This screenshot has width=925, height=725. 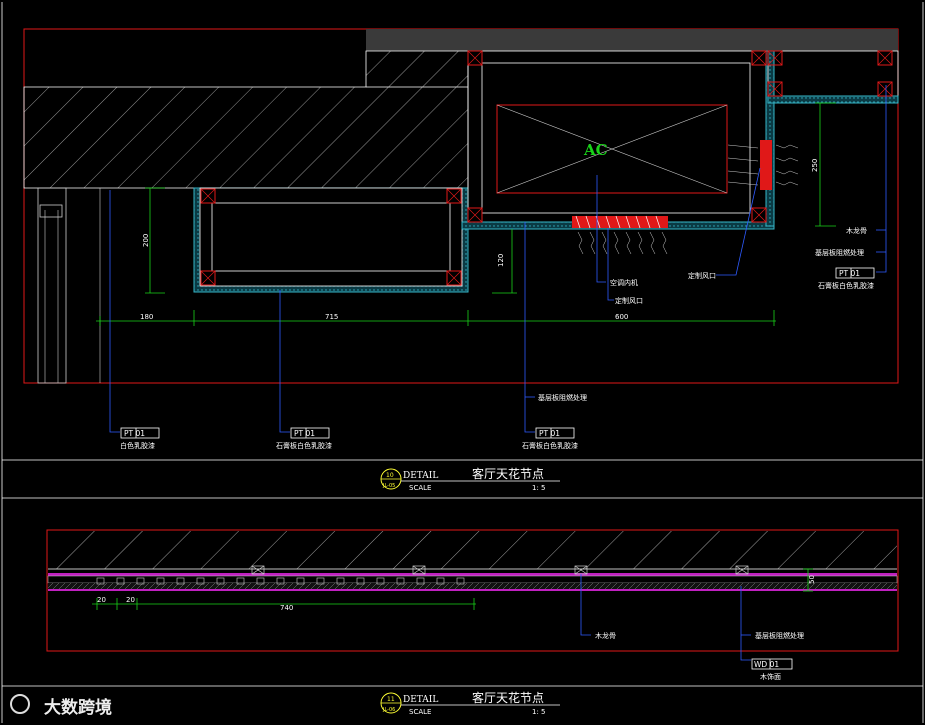 I want to click on note-keel: 木龙骨, so click(x=605, y=635).